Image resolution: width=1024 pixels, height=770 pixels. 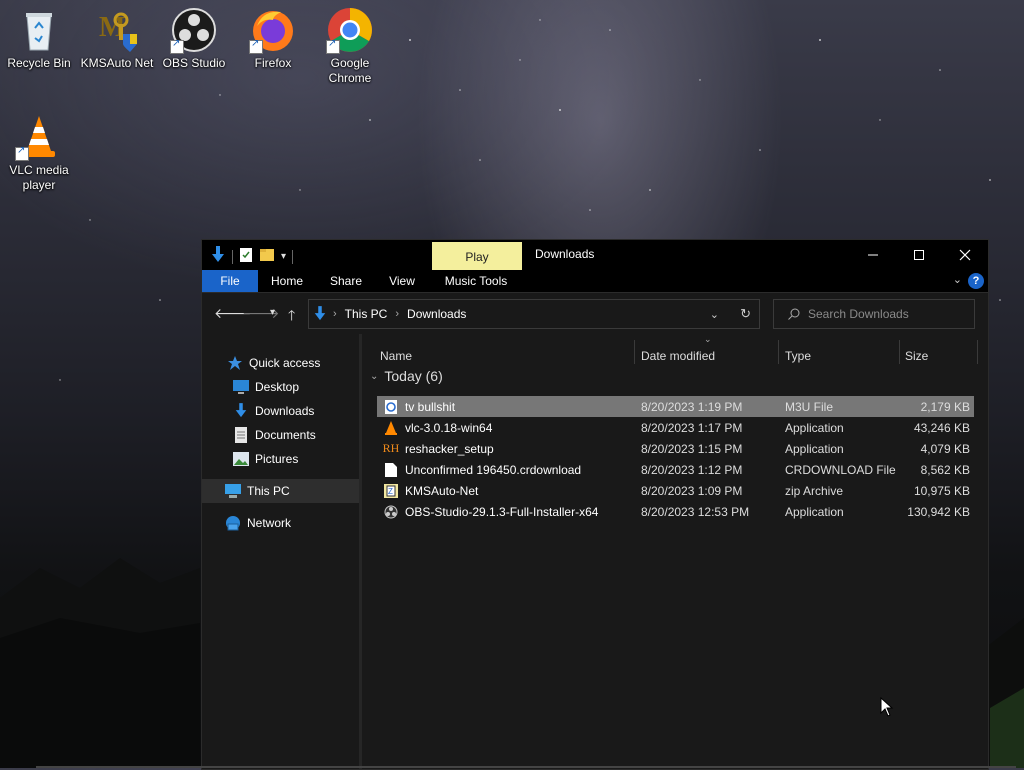 What do you see at coordinates (945, 406) in the screenshot?
I see `file-size: 2,179 KB` at bounding box center [945, 406].